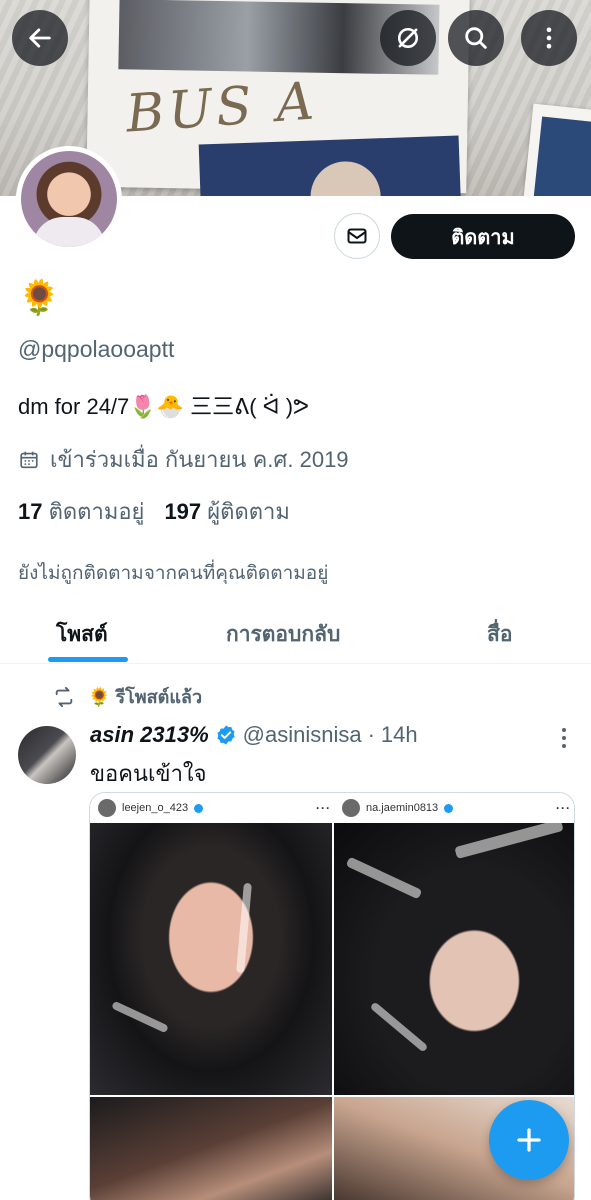 This screenshot has height=1200, width=591. What do you see at coordinates (183, 511) in the screenshot?
I see `followers-count: 197` at bounding box center [183, 511].